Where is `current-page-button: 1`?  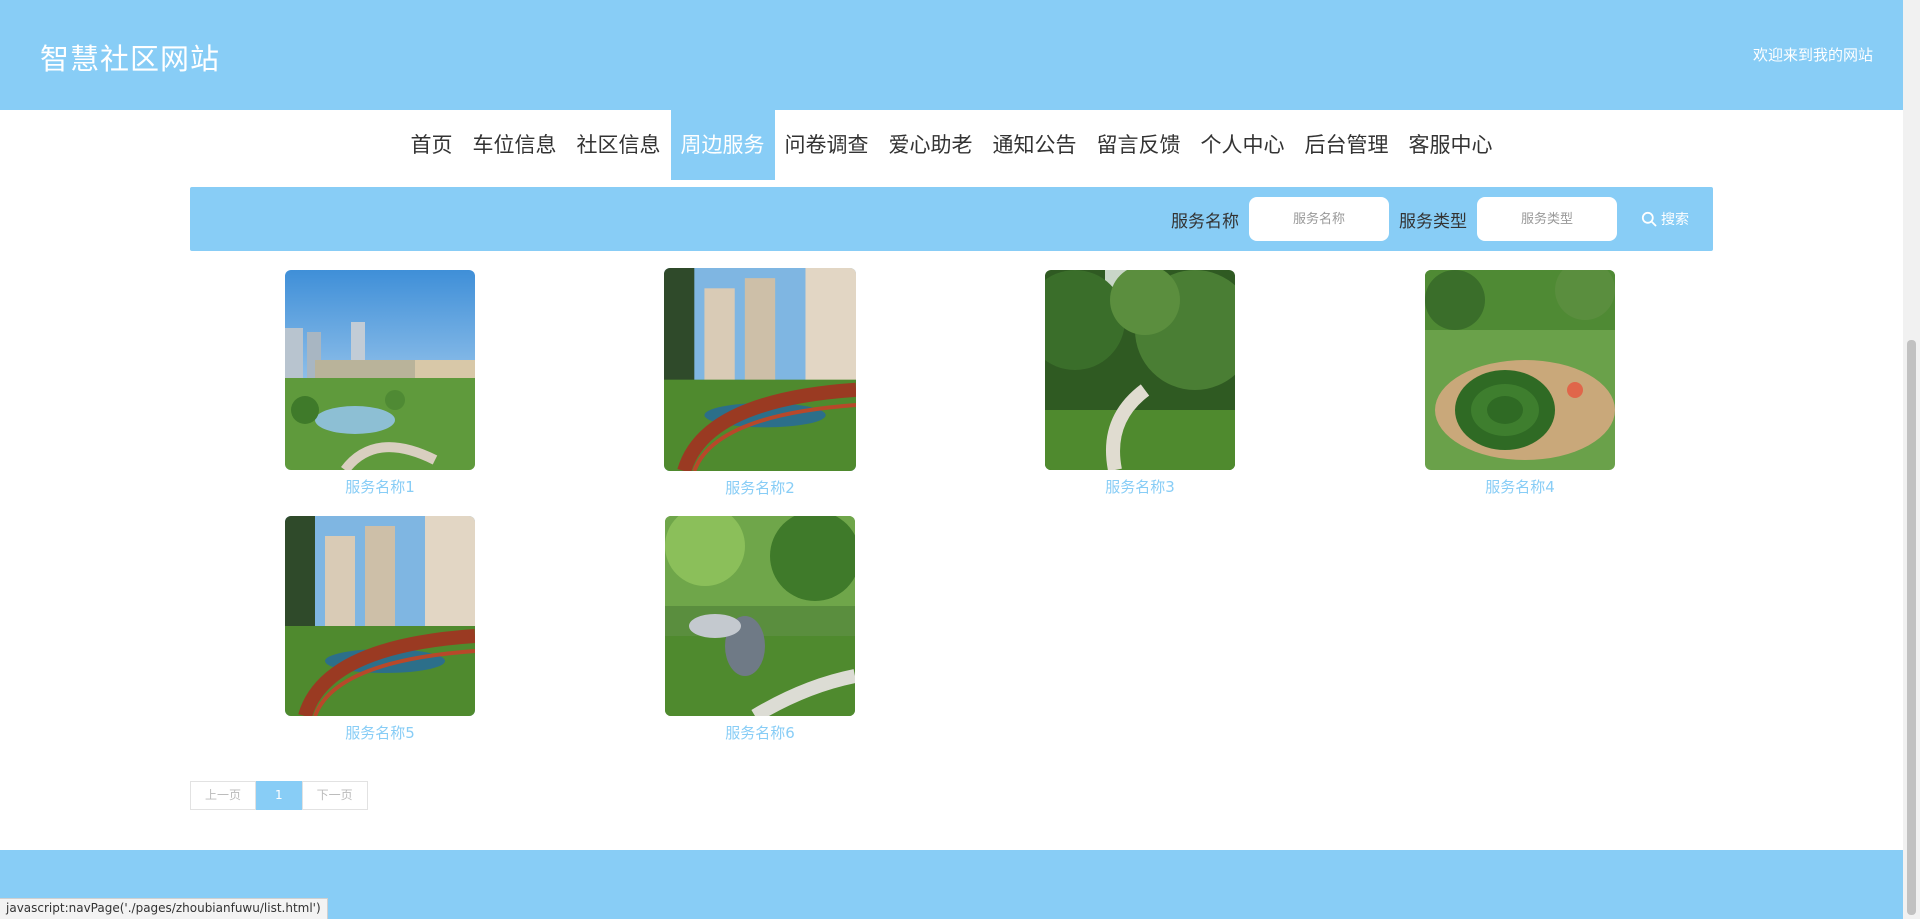
current-page-button: 1 is located at coordinates (279, 795).